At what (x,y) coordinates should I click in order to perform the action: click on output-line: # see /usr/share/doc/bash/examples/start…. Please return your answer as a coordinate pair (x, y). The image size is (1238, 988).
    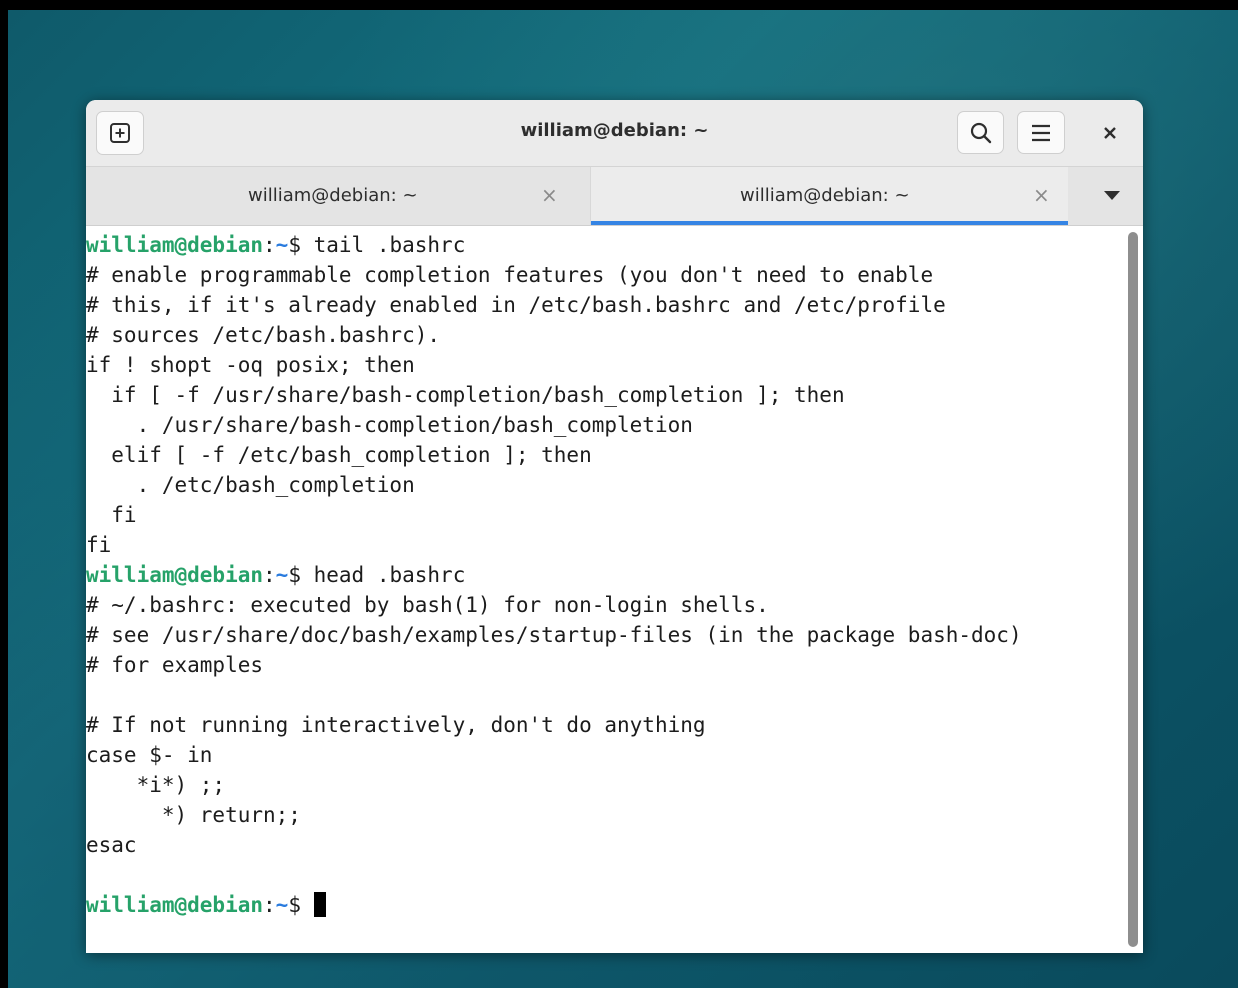
    Looking at the image, I should click on (554, 635).